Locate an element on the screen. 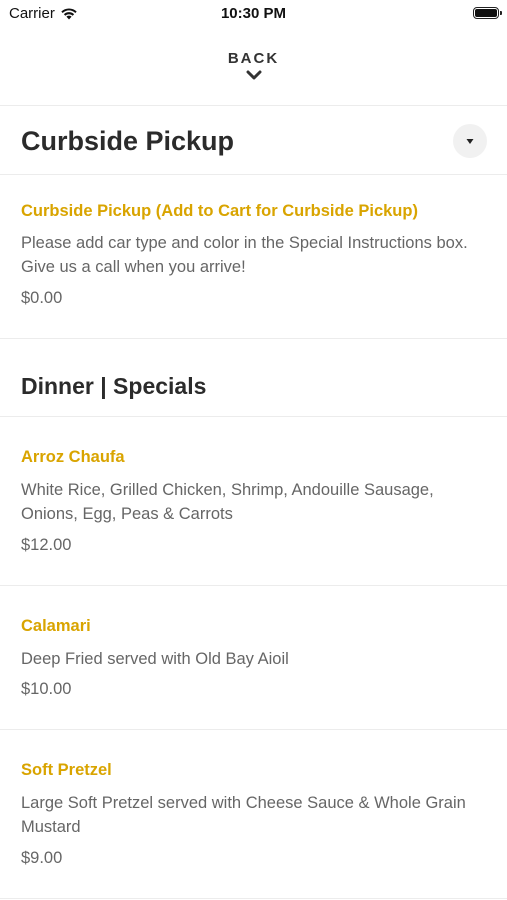 The width and height of the screenshot is (507, 900). item-name: Calamari is located at coordinates (56, 626).